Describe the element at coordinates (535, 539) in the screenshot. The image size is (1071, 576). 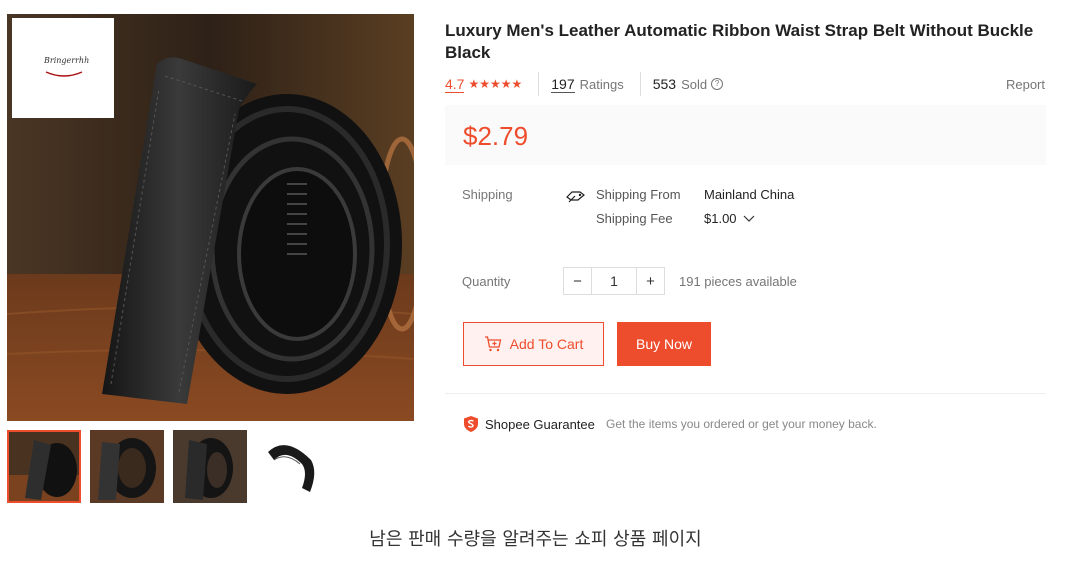
I see `image-caption: 남은 판매 수량을 알려주는 쇼피 상품 페이지` at that location.